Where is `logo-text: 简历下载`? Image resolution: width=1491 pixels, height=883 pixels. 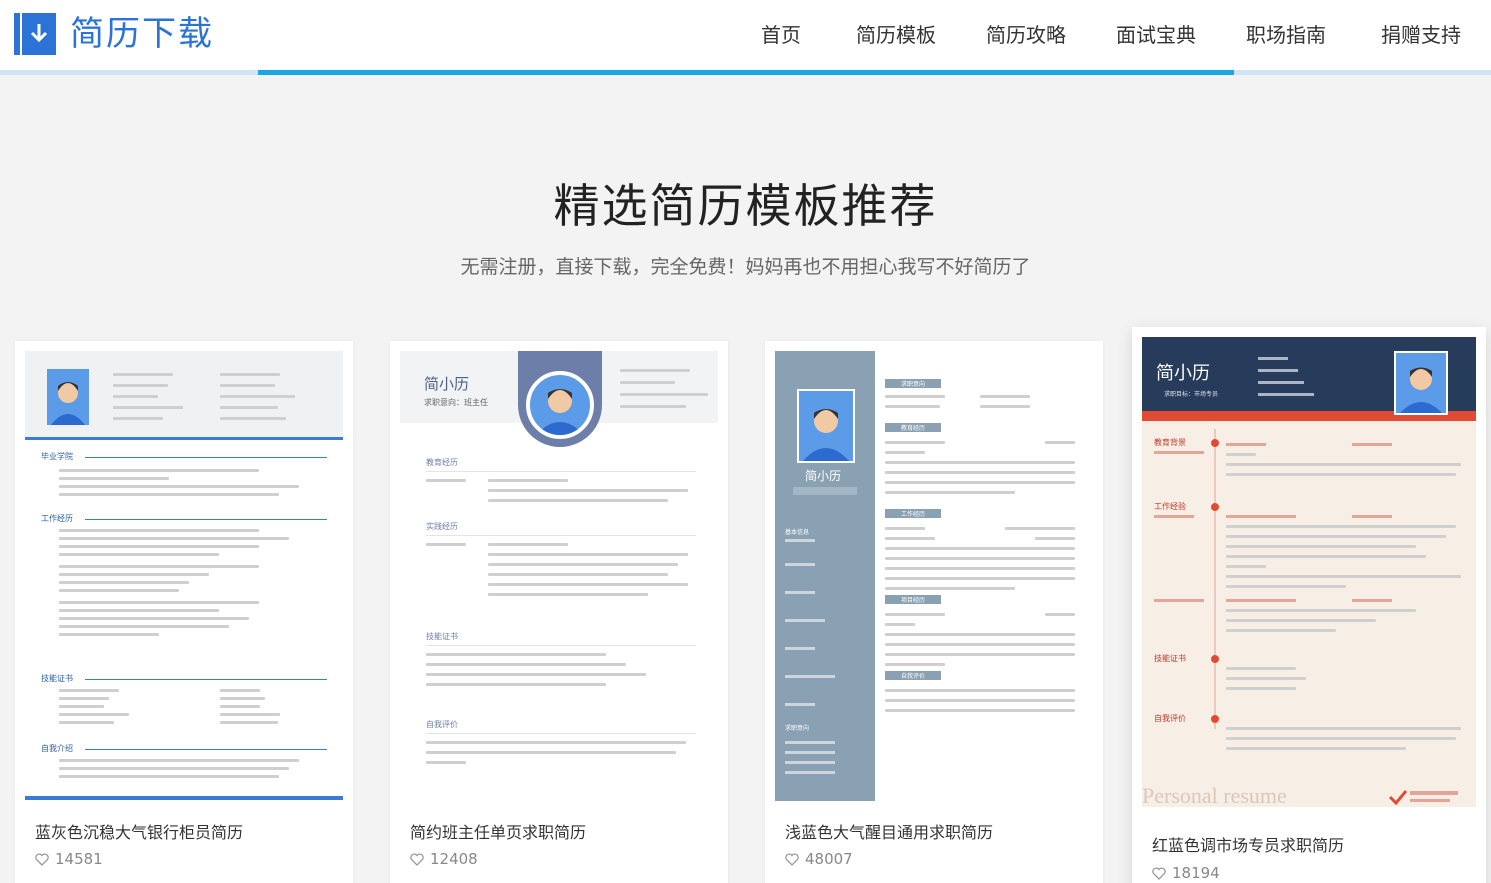 logo-text: 简历下载 is located at coordinates (142, 34).